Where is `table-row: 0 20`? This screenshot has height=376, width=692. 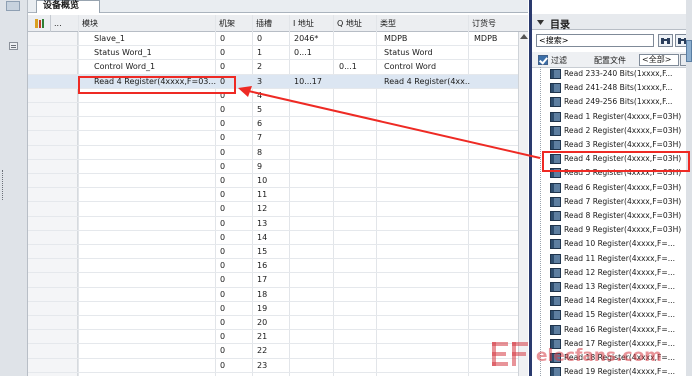
table-row: 0 20 is located at coordinates (273, 323).